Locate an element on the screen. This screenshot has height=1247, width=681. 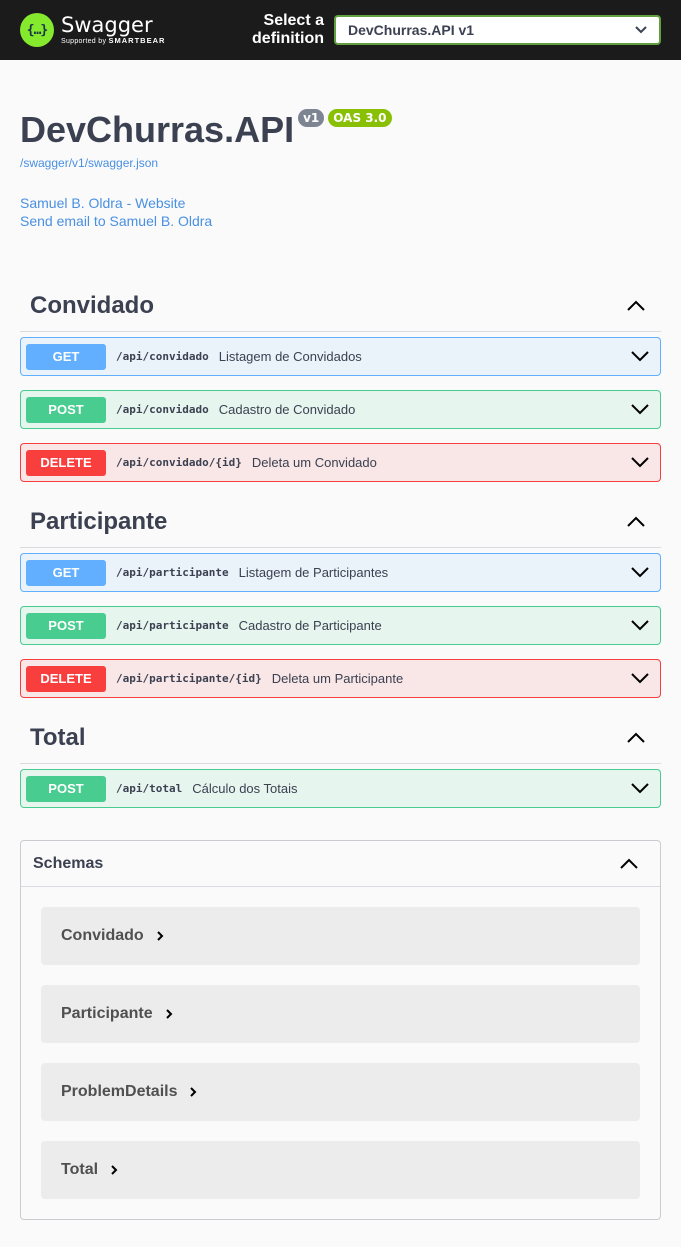
operation-summary: Listagem de Convidados is located at coordinates (290, 356).